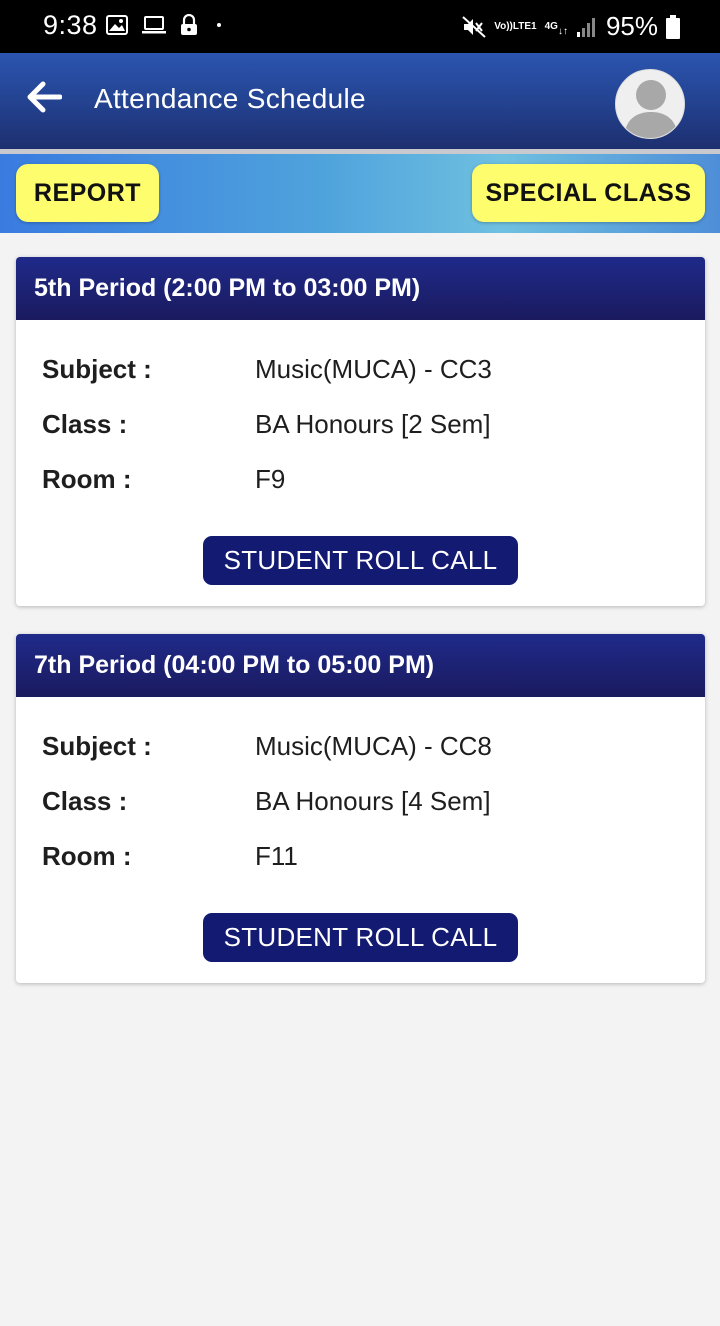 The height and width of the screenshot is (1326, 720). Describe the element at coordinates (117, 25) in the screenshot. I see `image-icon` at that location.